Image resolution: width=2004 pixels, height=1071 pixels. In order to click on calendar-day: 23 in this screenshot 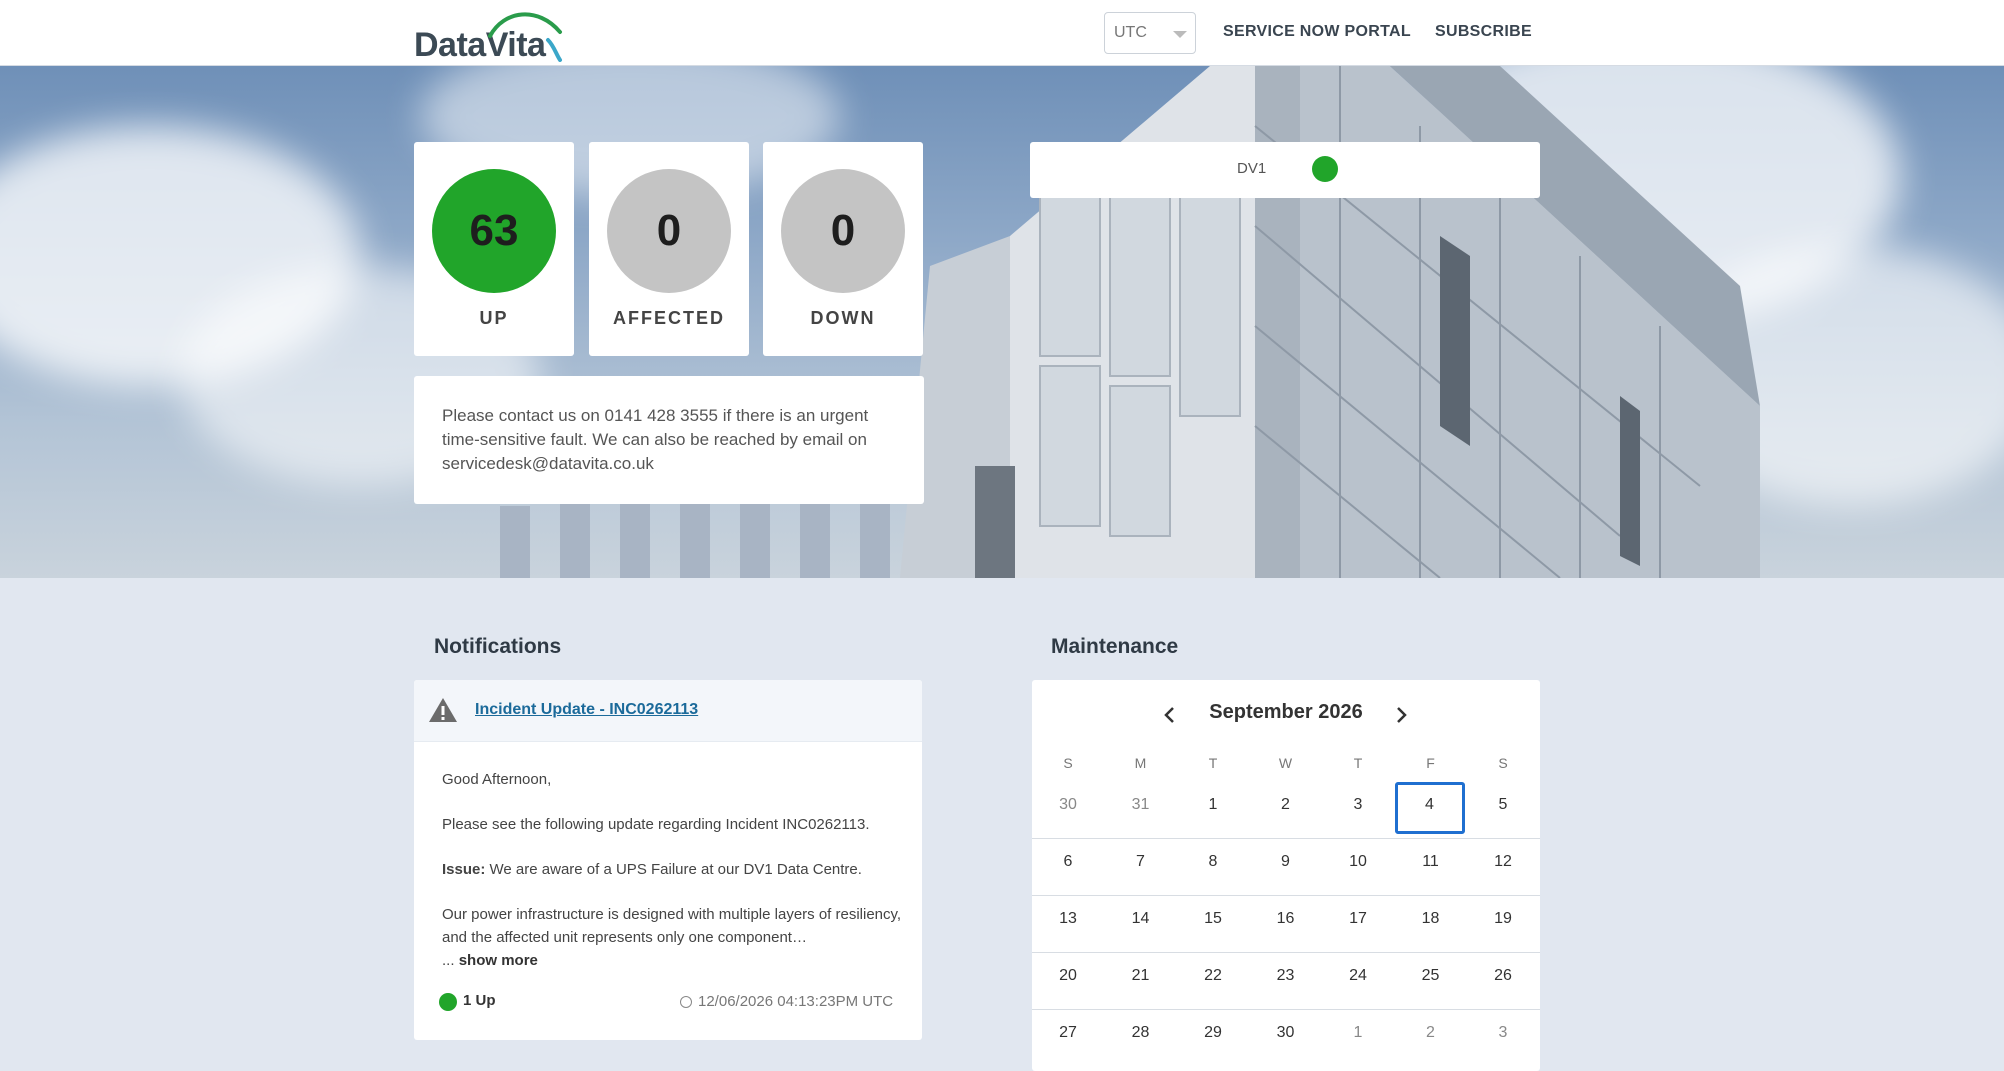, I will do `click(1286, 981)`.